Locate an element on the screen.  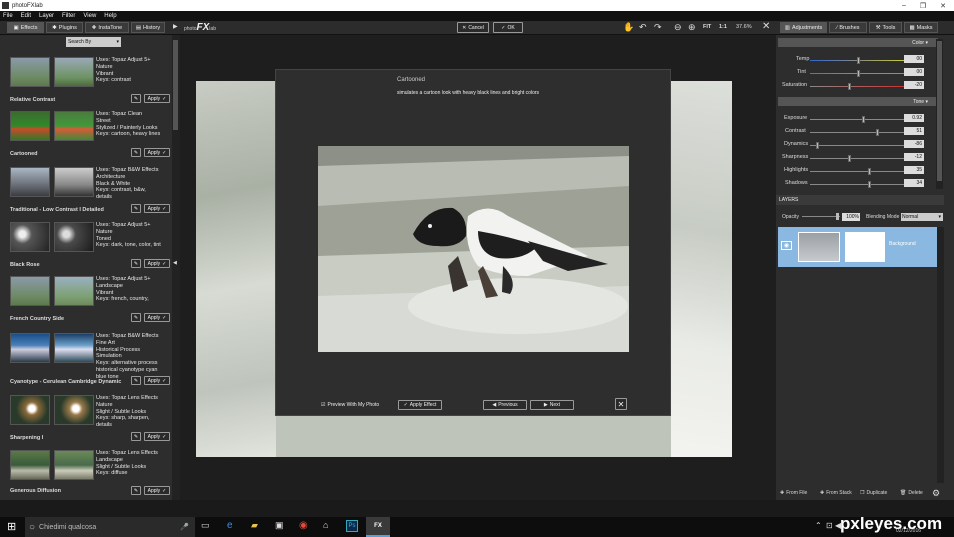
photoshop-icon: Ps is located at coordinates (352, 526).